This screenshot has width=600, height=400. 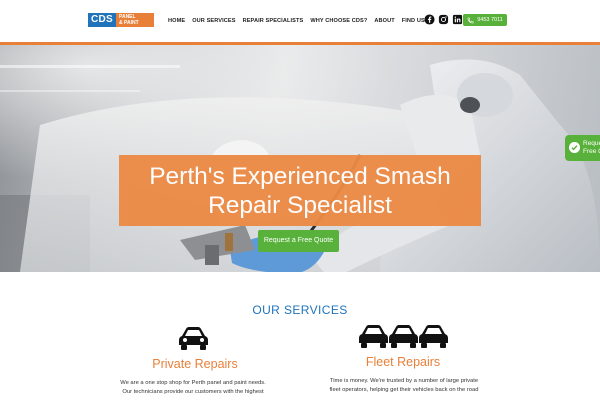 I want to click on instagram-icon, so click(x=443, y=19).